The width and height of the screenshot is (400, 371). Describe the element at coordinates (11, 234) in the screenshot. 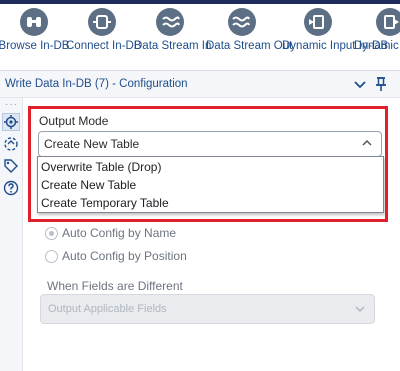

I see `config-sidebar: ···` at that location.